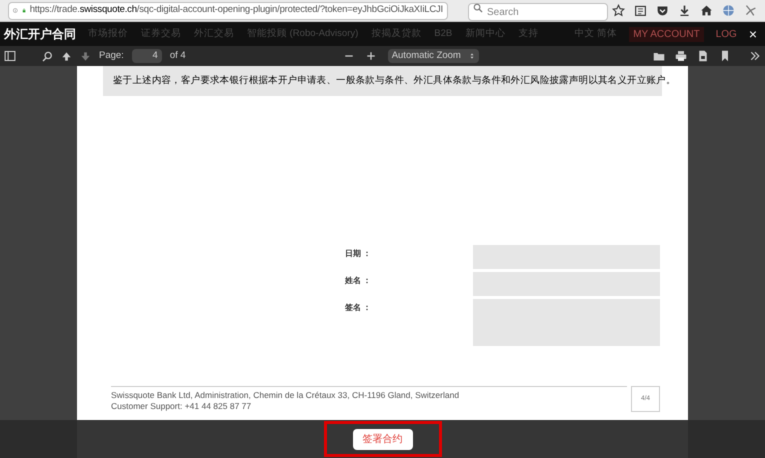  I want to click on document-save-icon, so click(703, 56).